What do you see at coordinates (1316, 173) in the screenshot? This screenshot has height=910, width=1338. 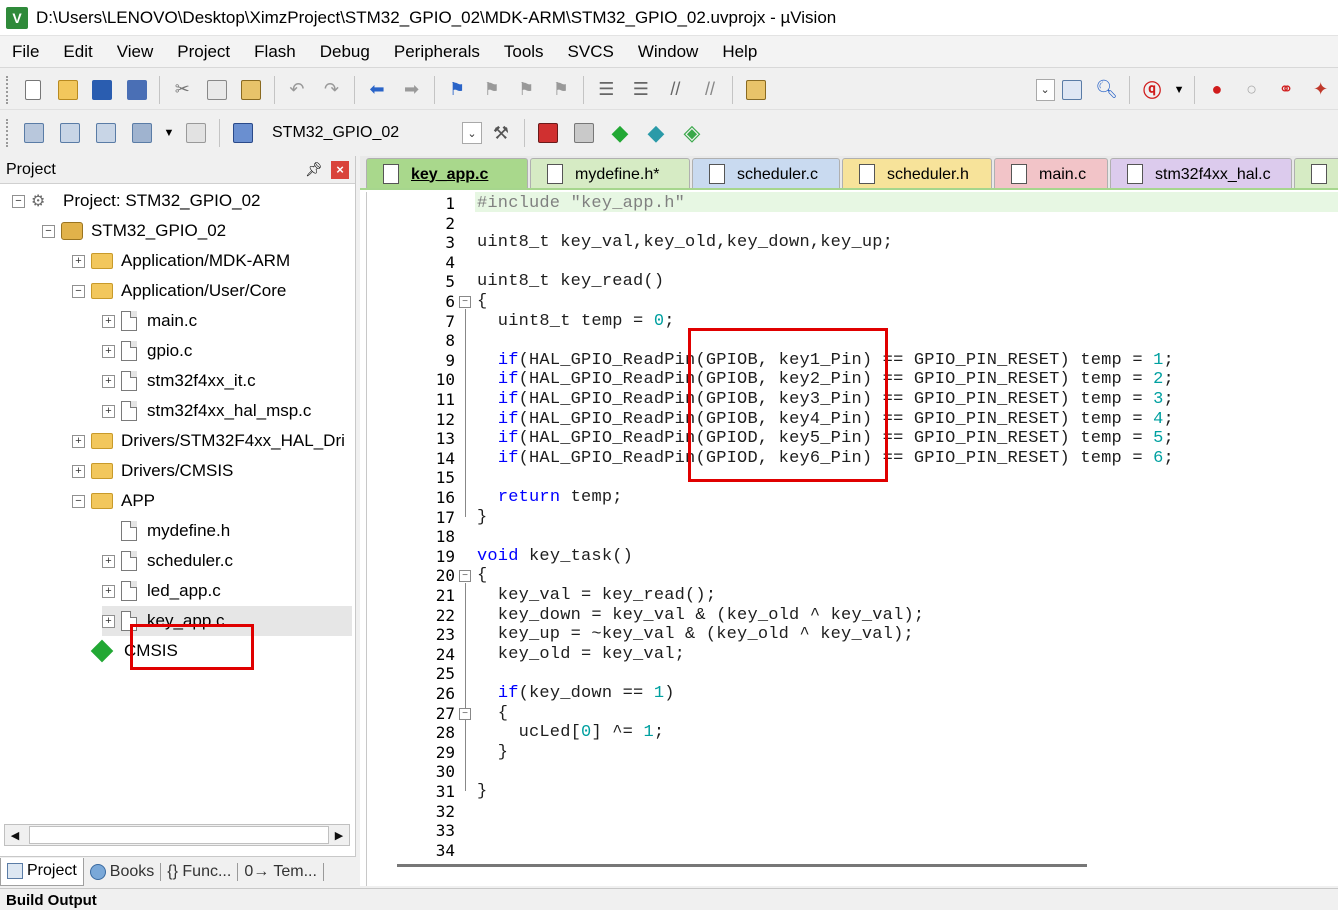 I see `tab-overflow` at bounding box center [1316, 173].